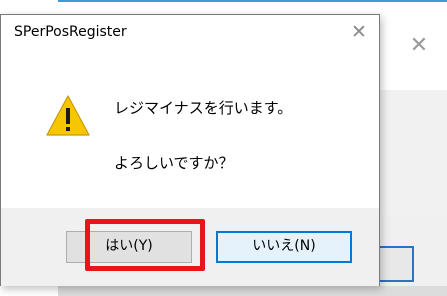  Describe the element at coordinates (190, 32) in the screenshot. I see `dialog-titlebar: SPerPosRegister ✕` at that location.